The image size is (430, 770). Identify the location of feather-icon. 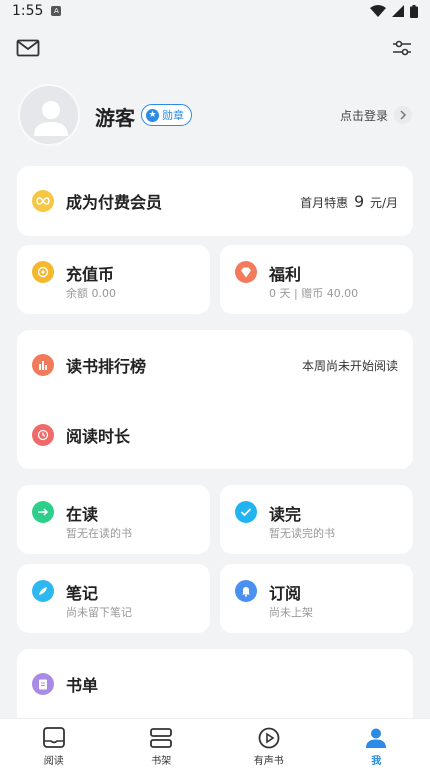
(43, 591).